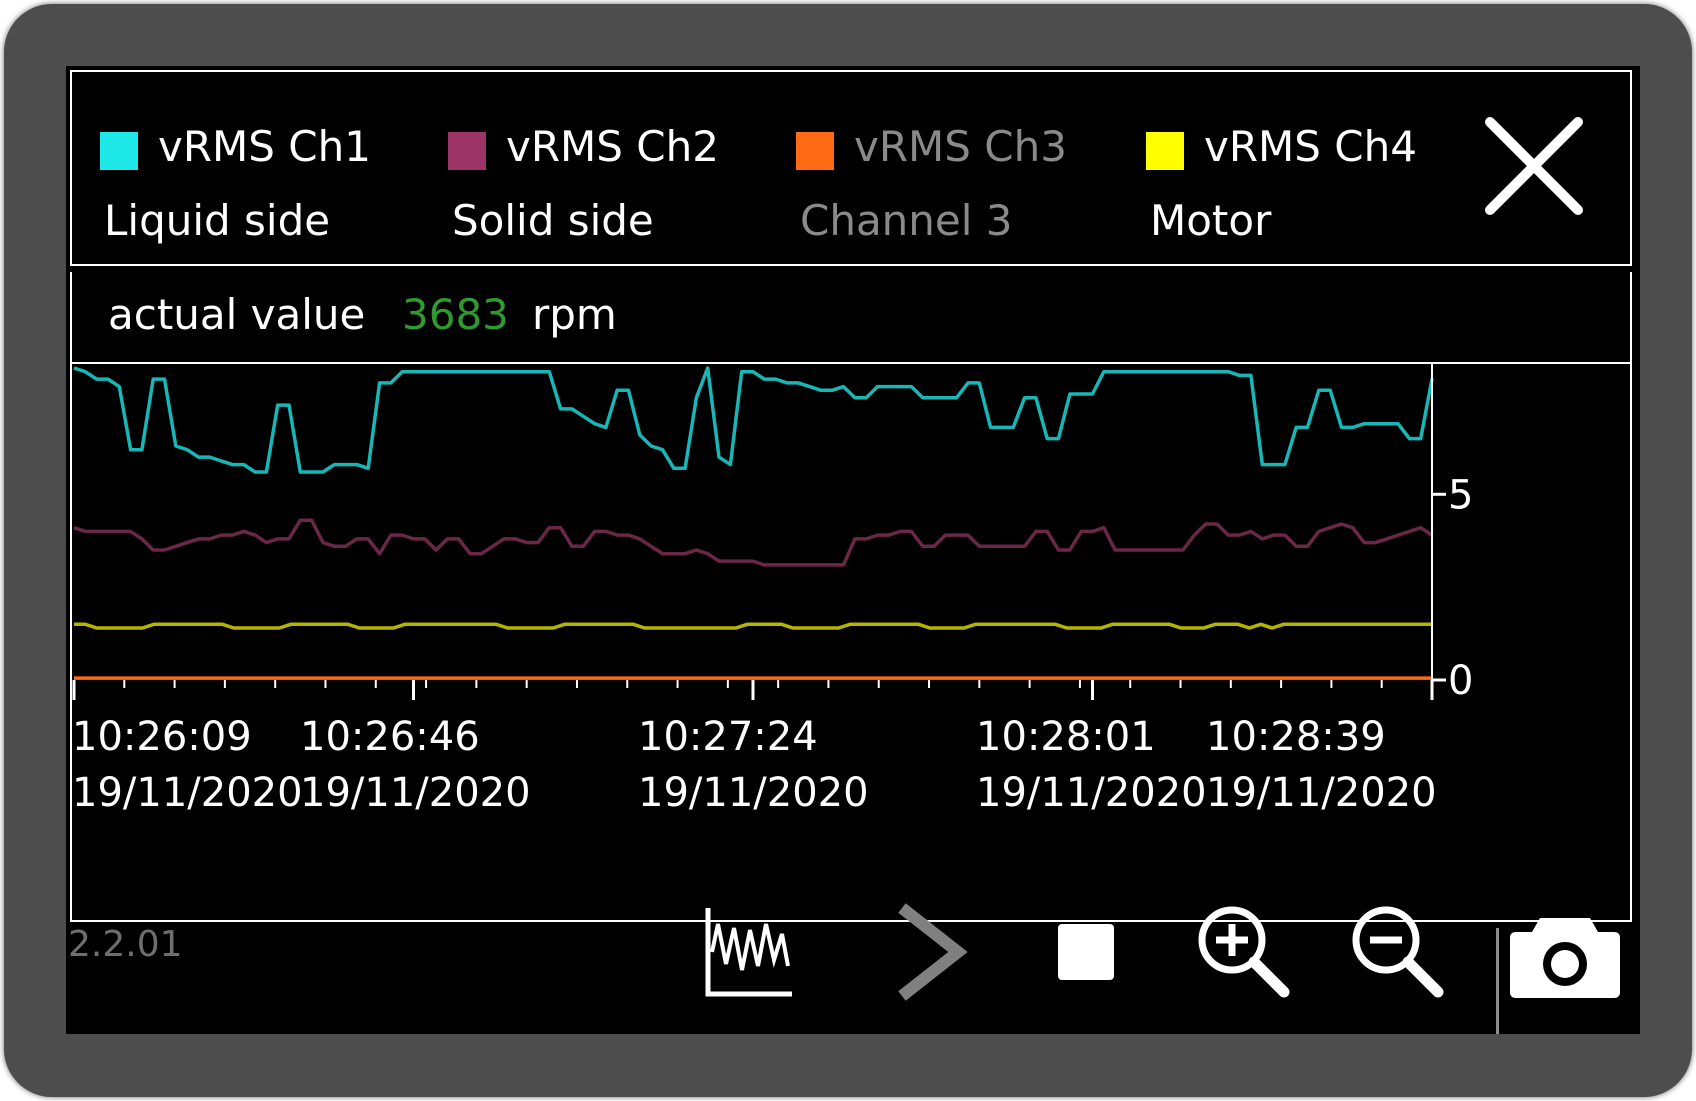 The height and width of the screenshot is (1101, 1696). Describe the element at coordinates (264, 146) in the screenshot. I see `legend-name-ch1: vRMS Ch1` at that location.